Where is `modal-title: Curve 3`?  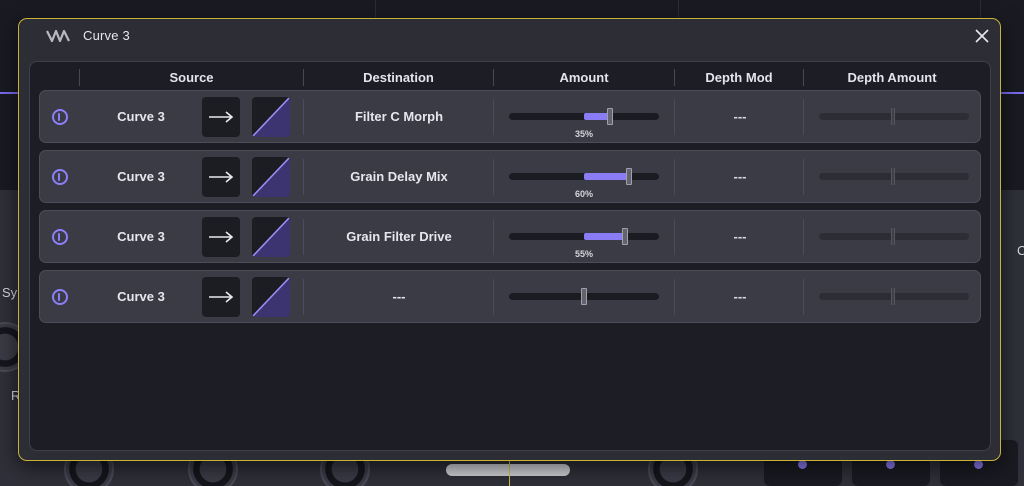
modal-title: Curve 3 is located at coordinates (106, 35).